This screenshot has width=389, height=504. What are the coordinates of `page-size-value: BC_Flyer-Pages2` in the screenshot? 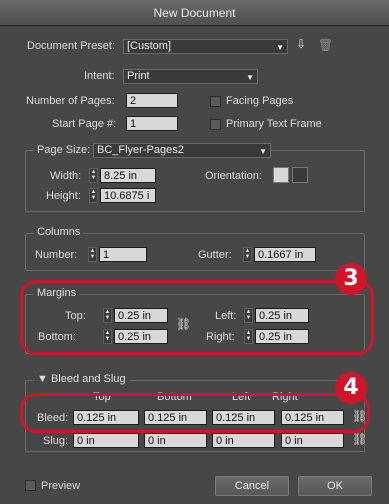 It's located at (140, 150).